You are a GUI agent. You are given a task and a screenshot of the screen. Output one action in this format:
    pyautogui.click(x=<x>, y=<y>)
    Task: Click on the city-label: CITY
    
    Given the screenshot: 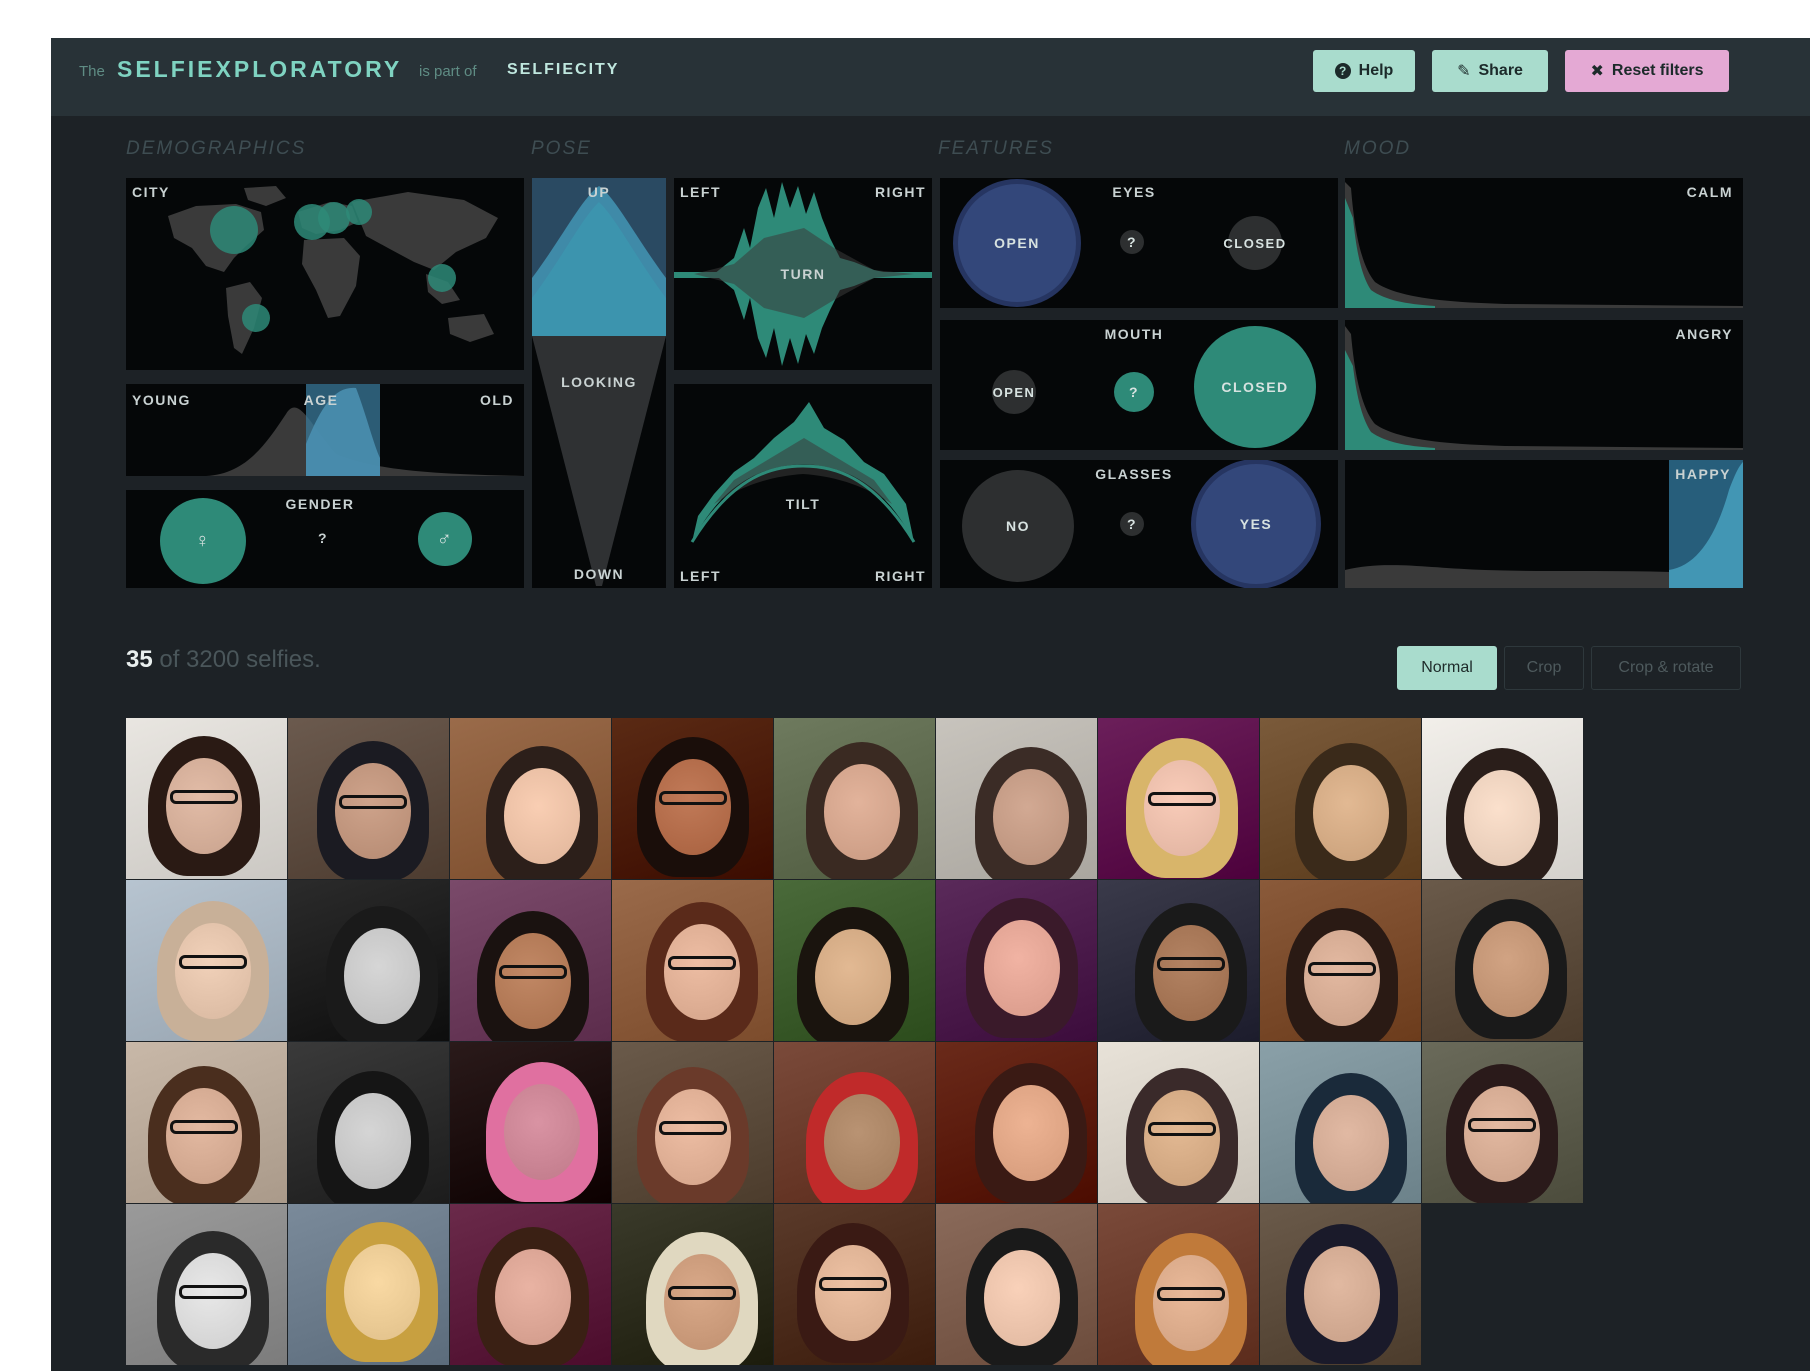 What is the action you would take?
    pyautogui.click(x=151, y=192)
    